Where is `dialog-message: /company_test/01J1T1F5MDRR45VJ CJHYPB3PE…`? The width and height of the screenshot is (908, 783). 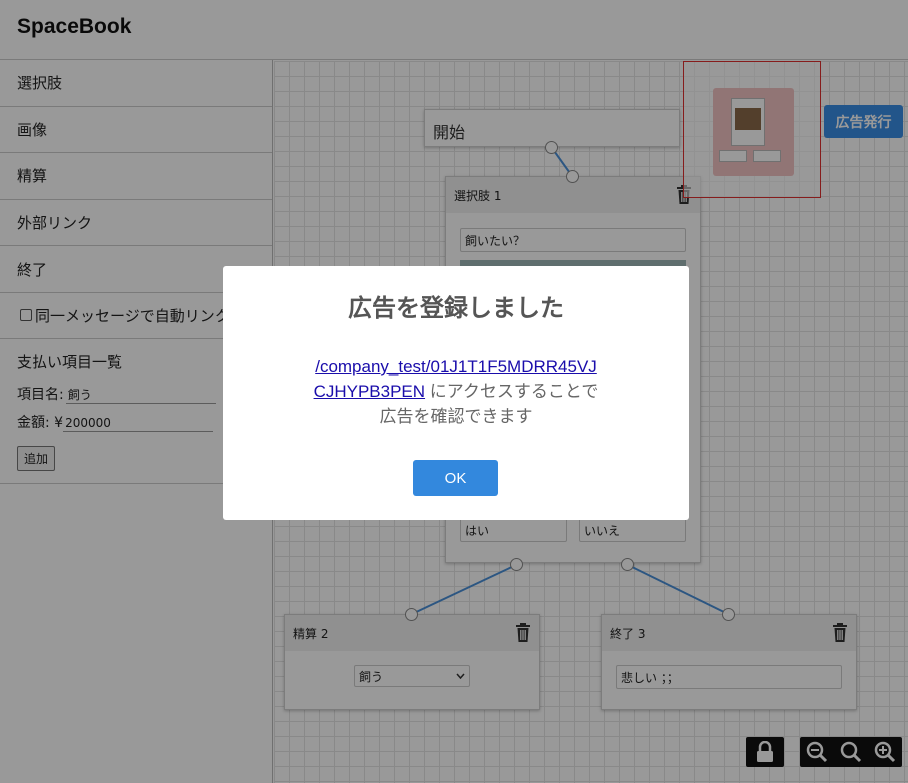 dialog-message: /company_test/01J1T1F5MDRR45VJ CJHYPB3PE… is located at coordinates (456, 391).